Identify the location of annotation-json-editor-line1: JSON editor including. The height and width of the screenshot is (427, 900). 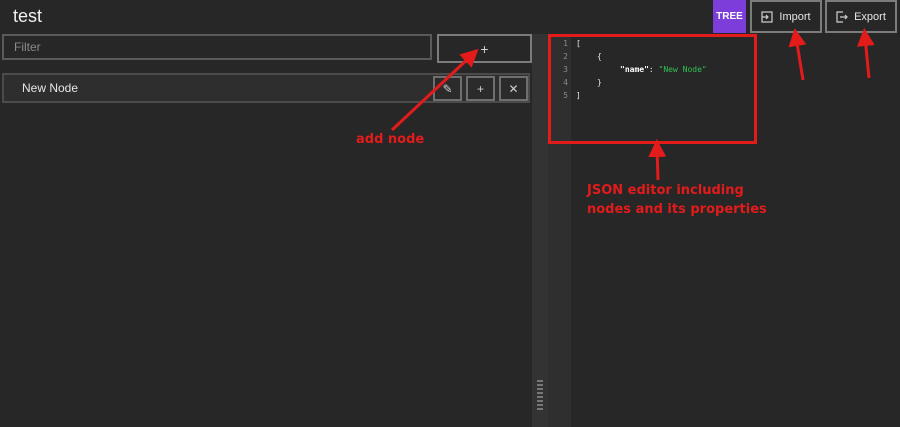
(665, 190).